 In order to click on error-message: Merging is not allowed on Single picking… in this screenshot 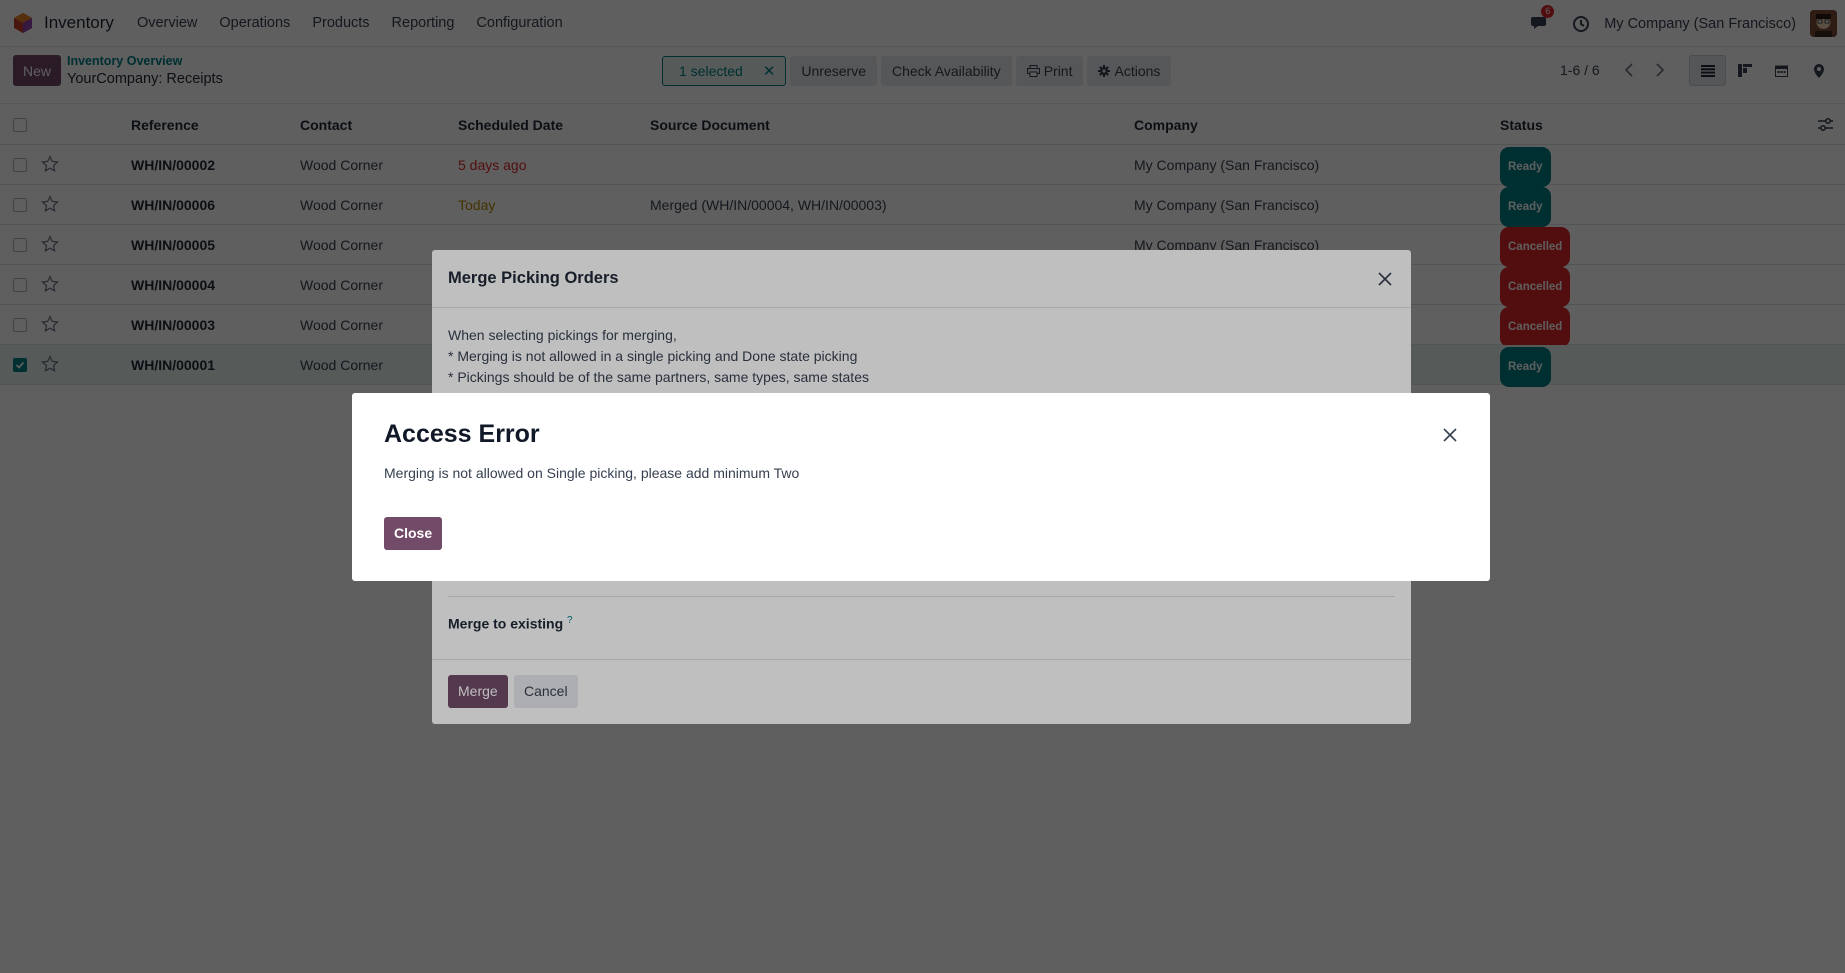, I will do `click(592, 473)`.